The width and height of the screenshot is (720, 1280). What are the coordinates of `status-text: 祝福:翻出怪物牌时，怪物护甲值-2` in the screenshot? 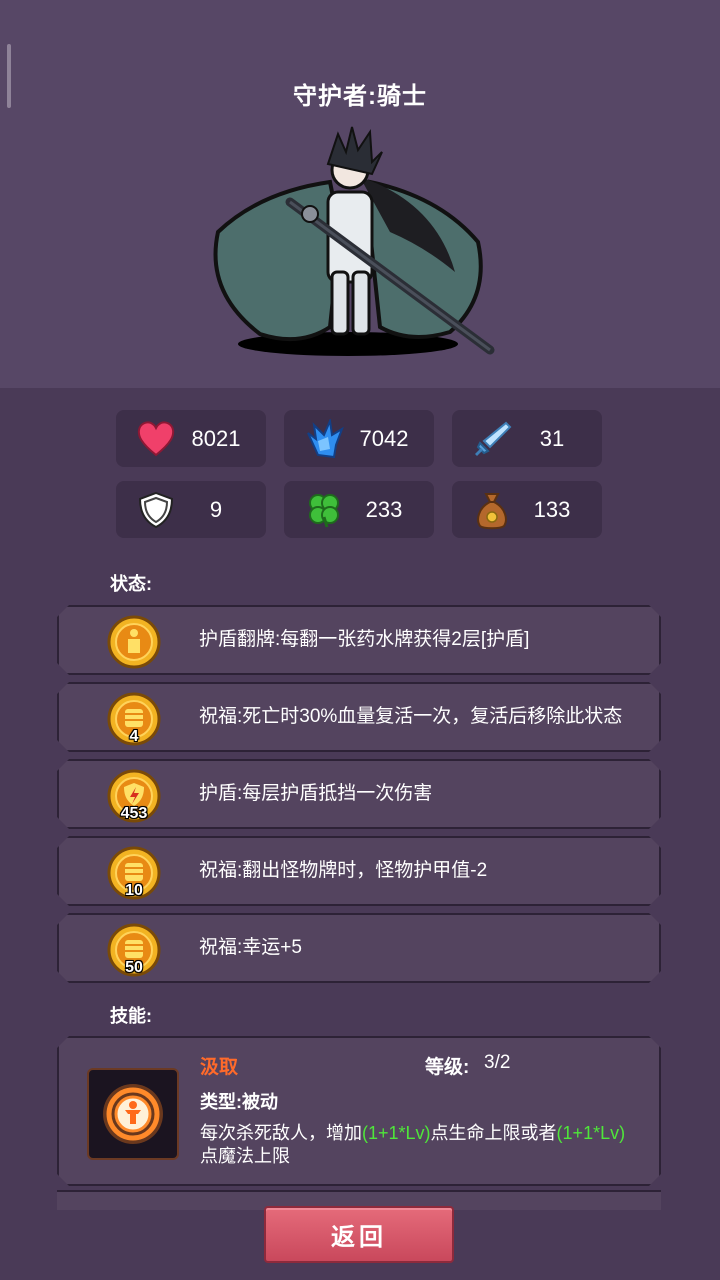 It's located at (343, 870).